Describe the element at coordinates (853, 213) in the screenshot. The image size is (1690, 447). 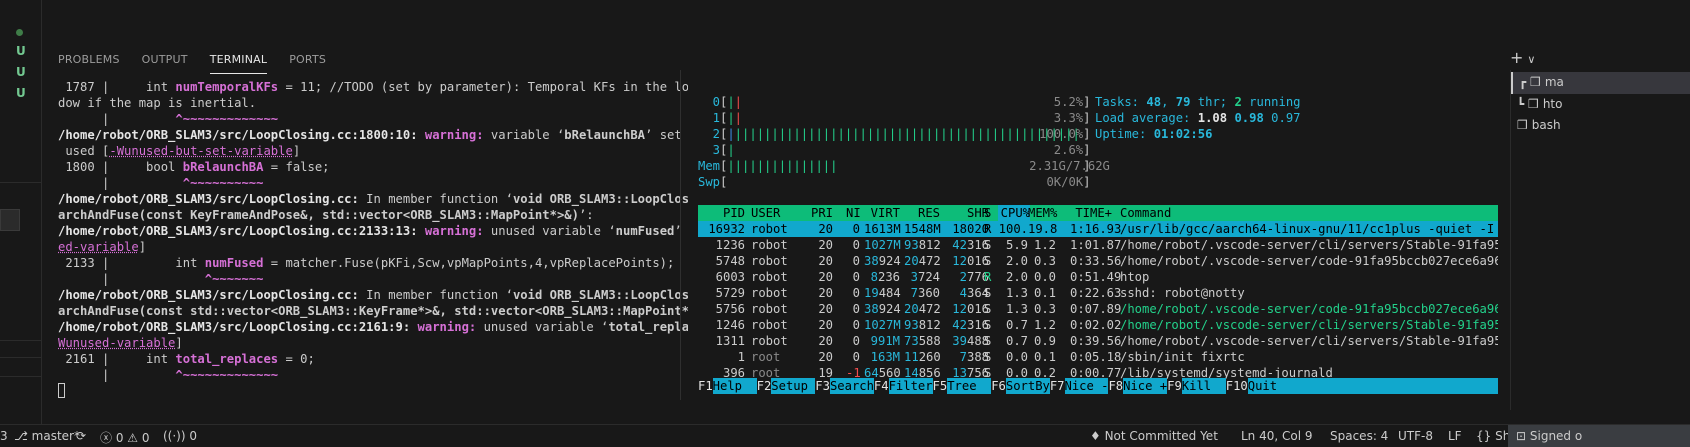
I see `column-header: NI` at that location.